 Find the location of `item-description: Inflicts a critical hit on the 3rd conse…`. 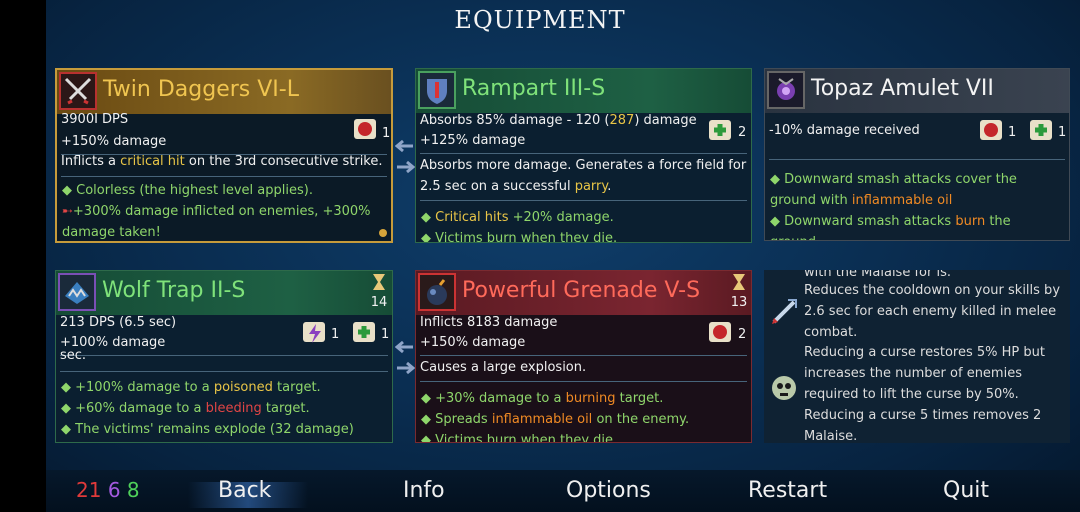

item-description: Inflicts a critical hit on the 3rd conse… is located at coordinates (222, 161).